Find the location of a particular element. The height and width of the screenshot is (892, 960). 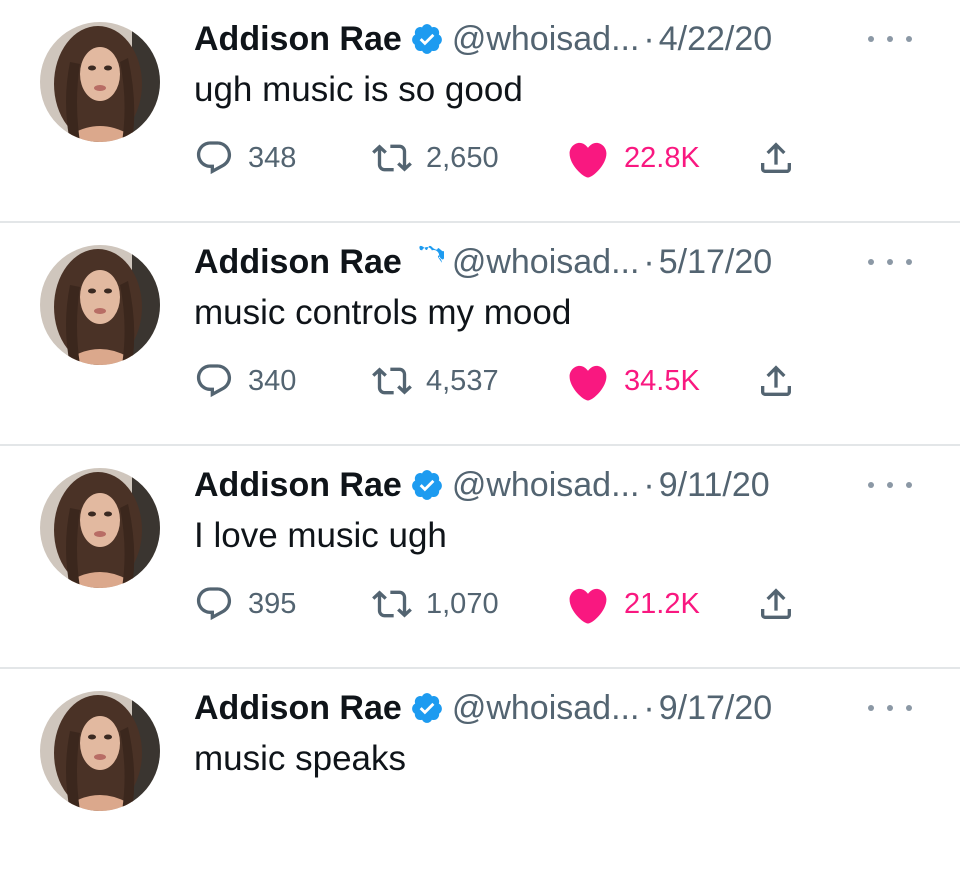

tweet-text: music speaks is located at coordinates (300, 758).